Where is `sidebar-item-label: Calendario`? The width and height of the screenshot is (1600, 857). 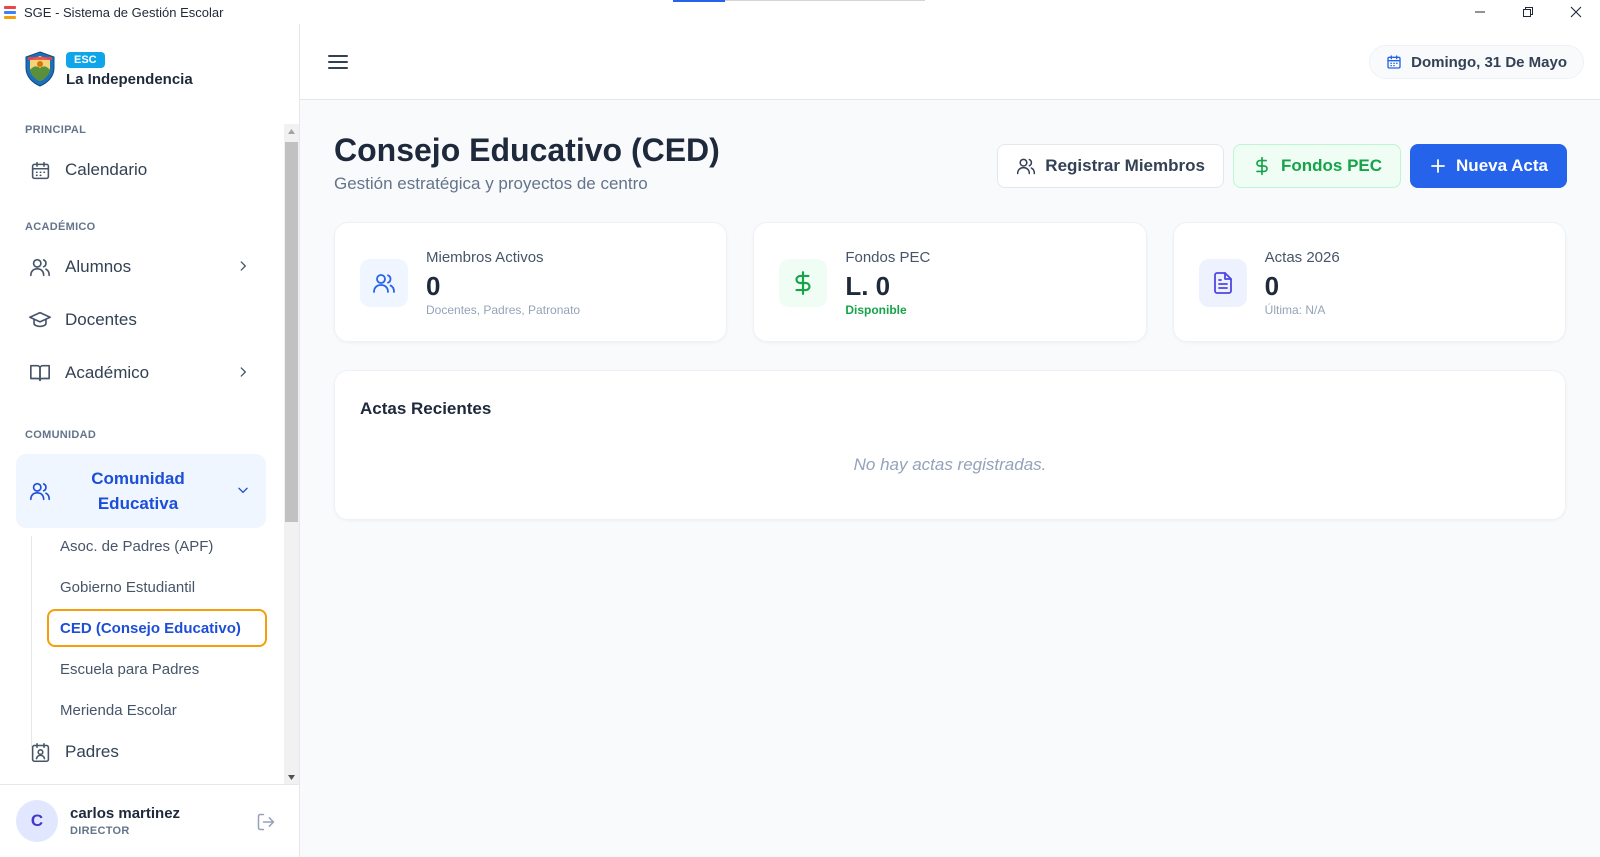 sidebar-item-label: Calendario is located at coordinates (106, 169).